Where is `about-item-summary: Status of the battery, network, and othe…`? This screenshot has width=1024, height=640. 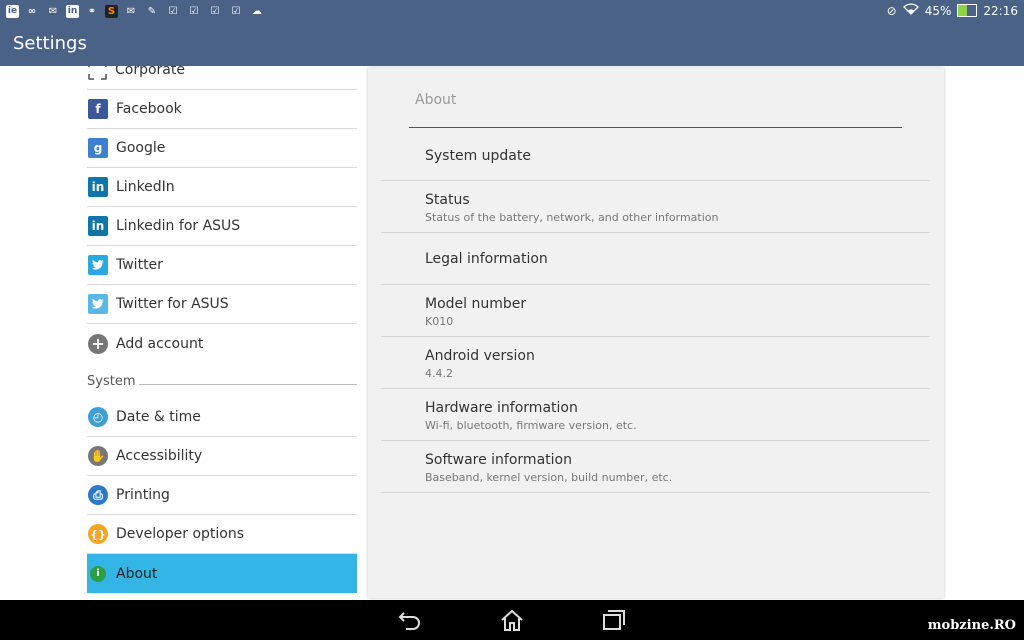 about-item-summary: Status of the battery, network, and othe… is located at coordinates (572, 217).